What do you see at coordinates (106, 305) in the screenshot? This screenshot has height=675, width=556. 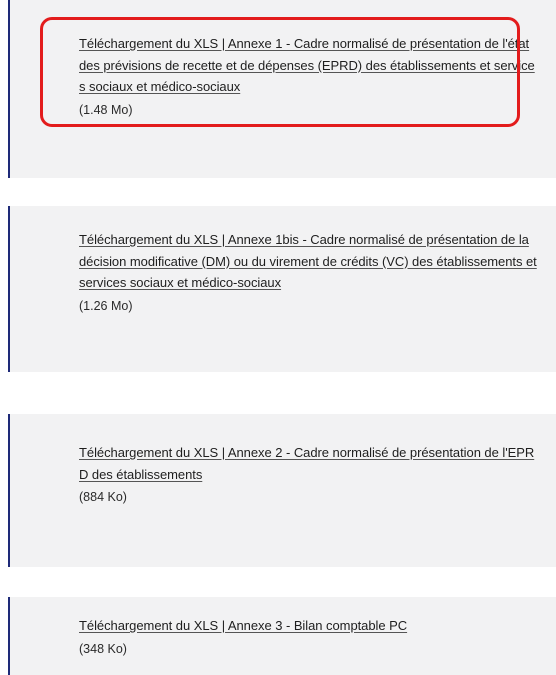 I see `file-size-annexe-1bis: (1.26 Mo)` at bounding box center [106, 305].